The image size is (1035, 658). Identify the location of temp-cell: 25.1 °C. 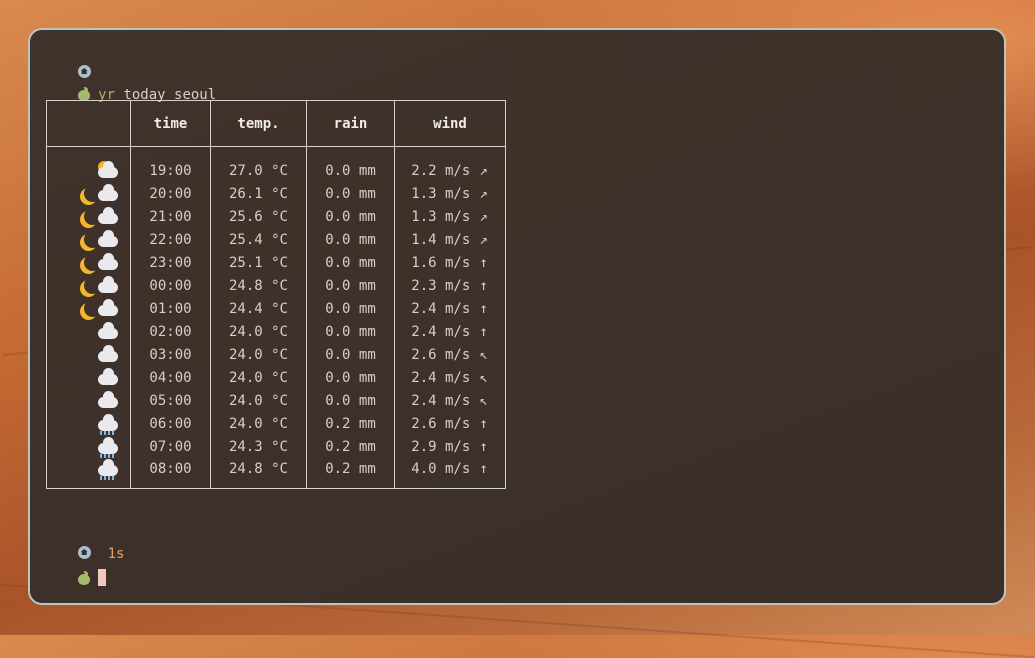
(258, 262).